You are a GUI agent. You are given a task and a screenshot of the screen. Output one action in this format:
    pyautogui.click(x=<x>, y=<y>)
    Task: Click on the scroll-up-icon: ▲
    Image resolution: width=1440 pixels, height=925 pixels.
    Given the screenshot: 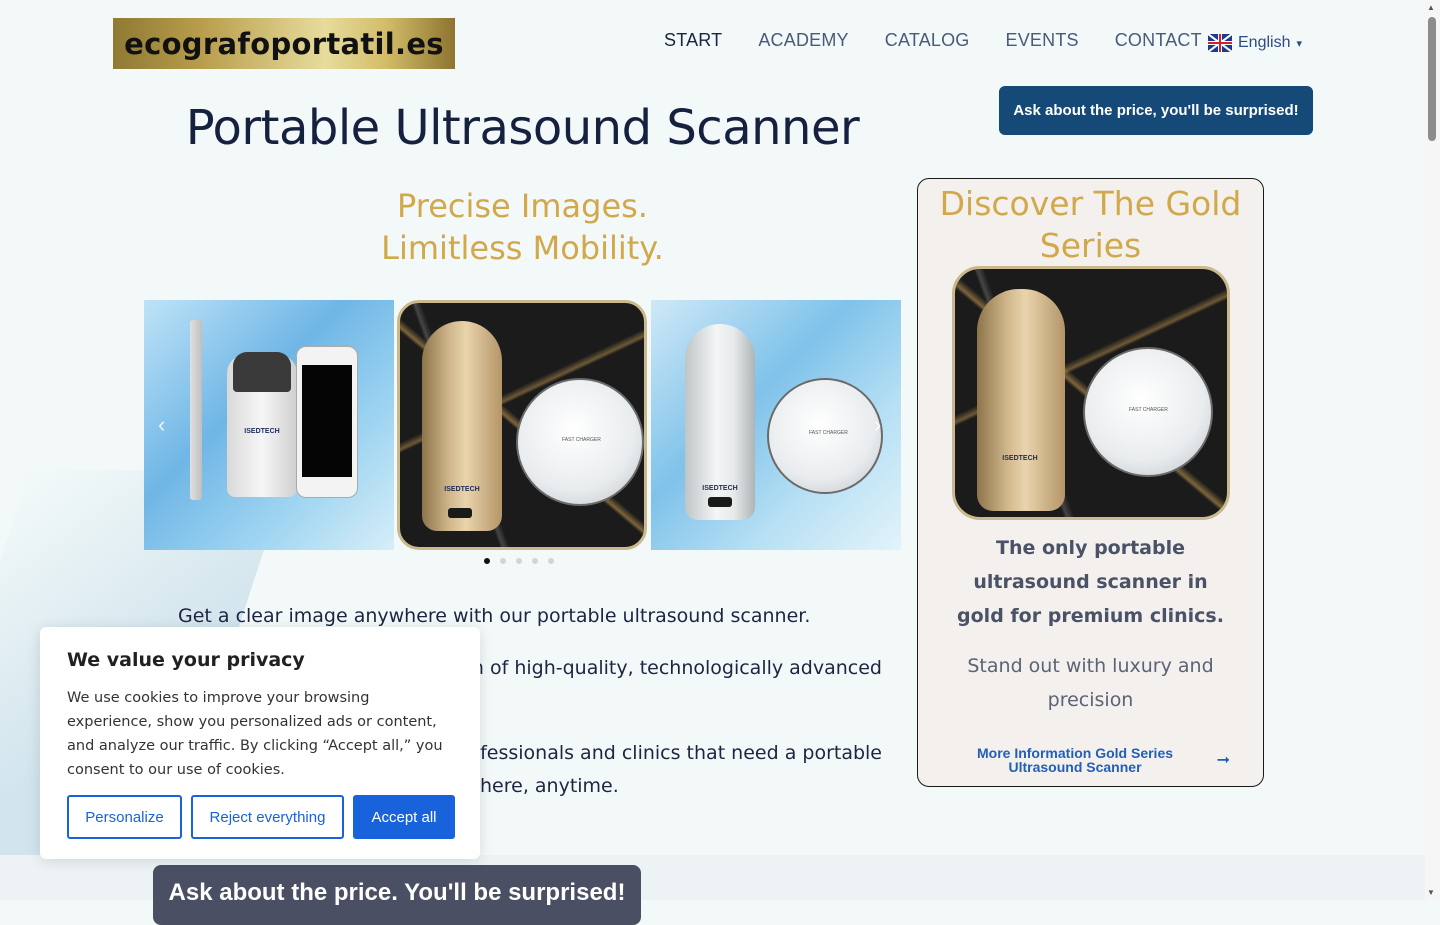 What is the action you would take?
    pyautogui.click(x=1431, y=7)
    